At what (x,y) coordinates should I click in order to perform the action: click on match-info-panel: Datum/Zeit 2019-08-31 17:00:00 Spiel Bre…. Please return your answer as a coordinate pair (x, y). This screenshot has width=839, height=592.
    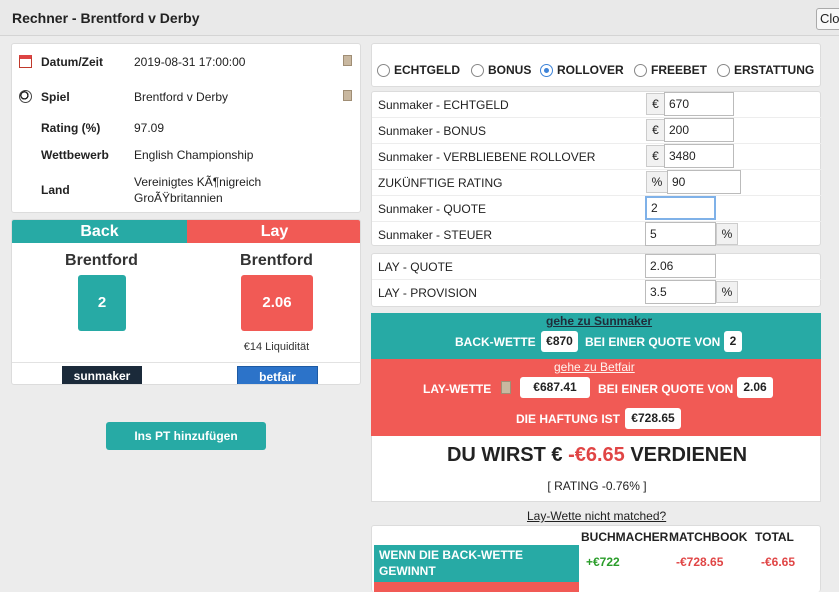
    Looking at the image, I should click on (186, 128).